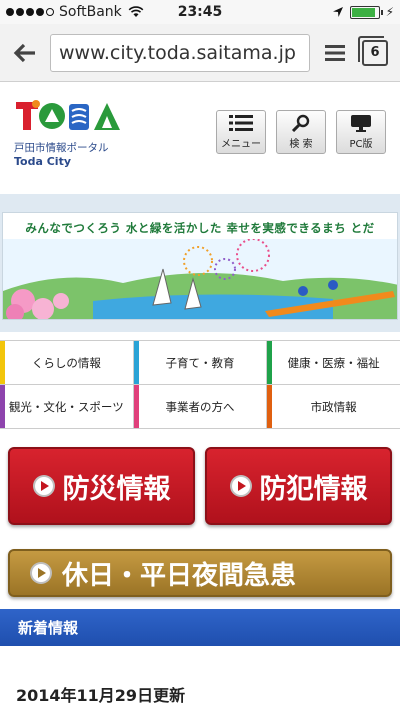 The image size is (400, 710). I want to click on search-button: 検 索, so click(301, 132).